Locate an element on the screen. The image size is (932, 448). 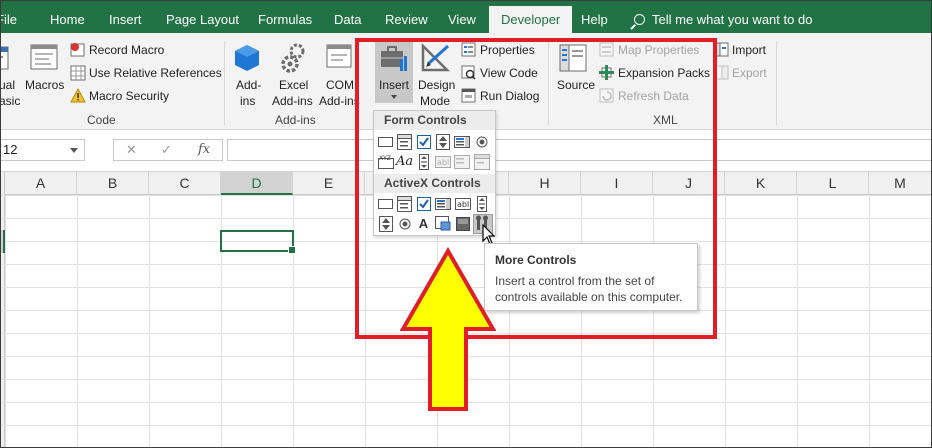
formula-buttons: ✕ ✓ fx is located at coordinates (168, 150).